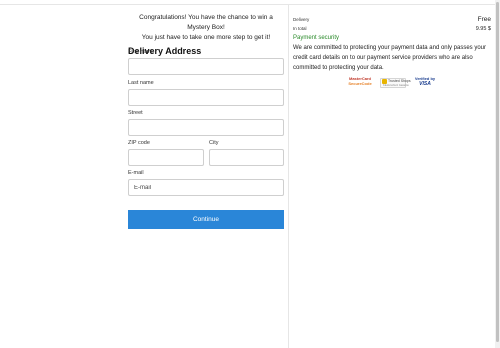 The image size is (500, 348). Describe the element at coordinates (166, 157) in the screenshot. I see `zip-code-field` at that location.